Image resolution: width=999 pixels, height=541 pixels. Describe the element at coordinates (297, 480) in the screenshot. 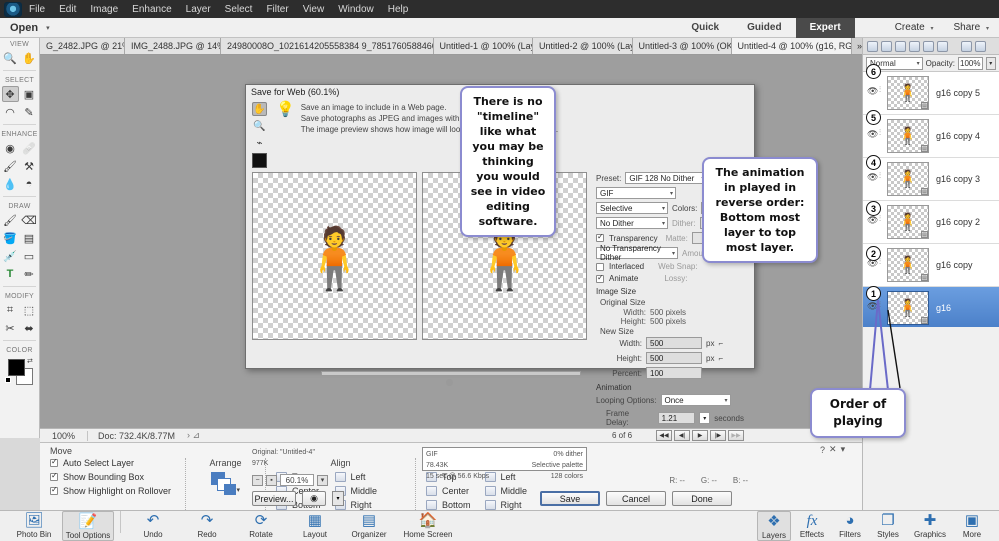

I see `dialog-zoom-field: 60.1%` at that location.